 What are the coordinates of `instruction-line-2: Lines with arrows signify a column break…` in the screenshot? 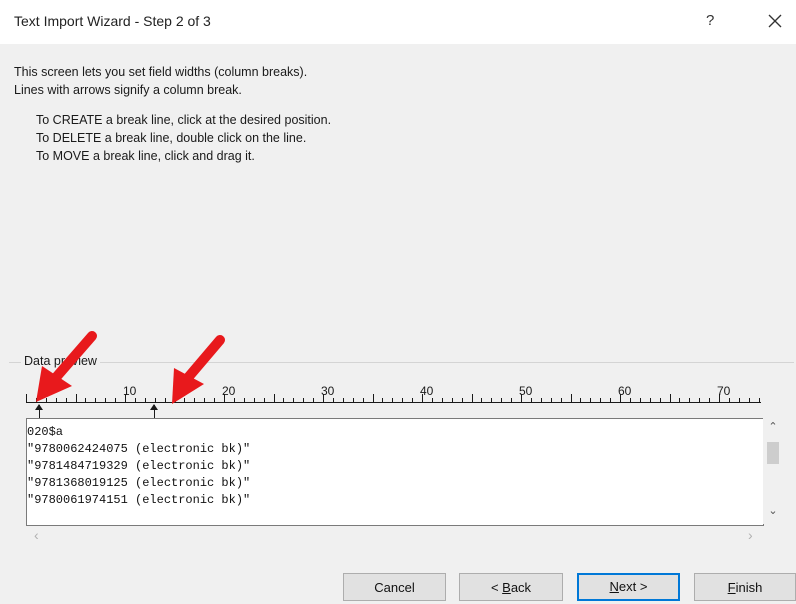 It's located at (128, 90).